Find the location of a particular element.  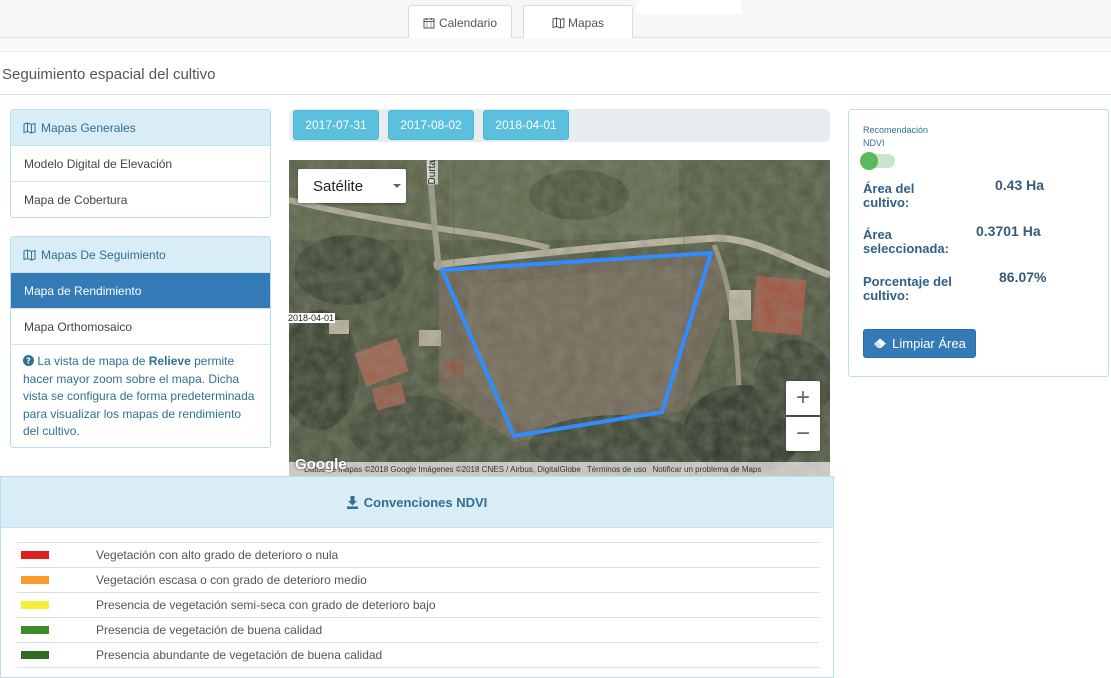

tab-calendario-label: Calendario is located at coordinates (468, 22).